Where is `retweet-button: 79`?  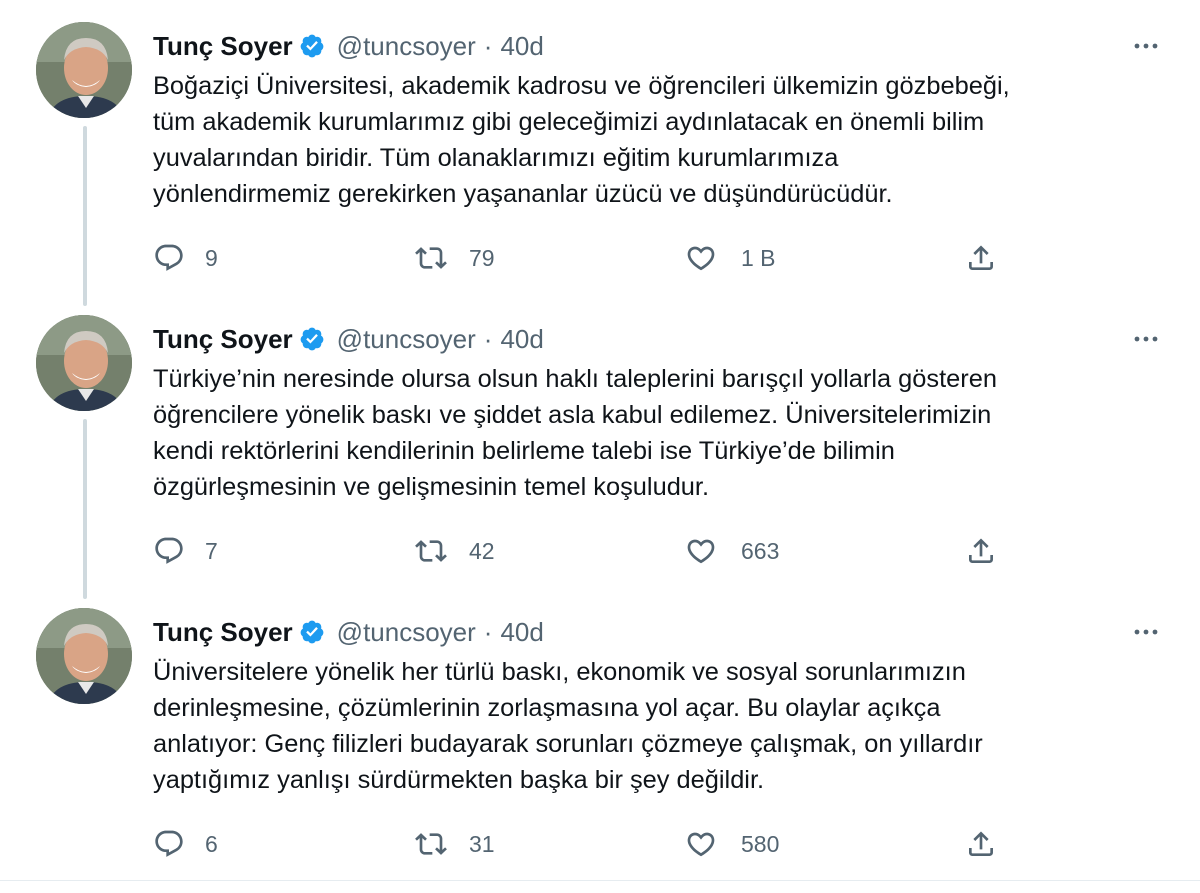
retweet-button: 79 is located at coordinates (455, 258).